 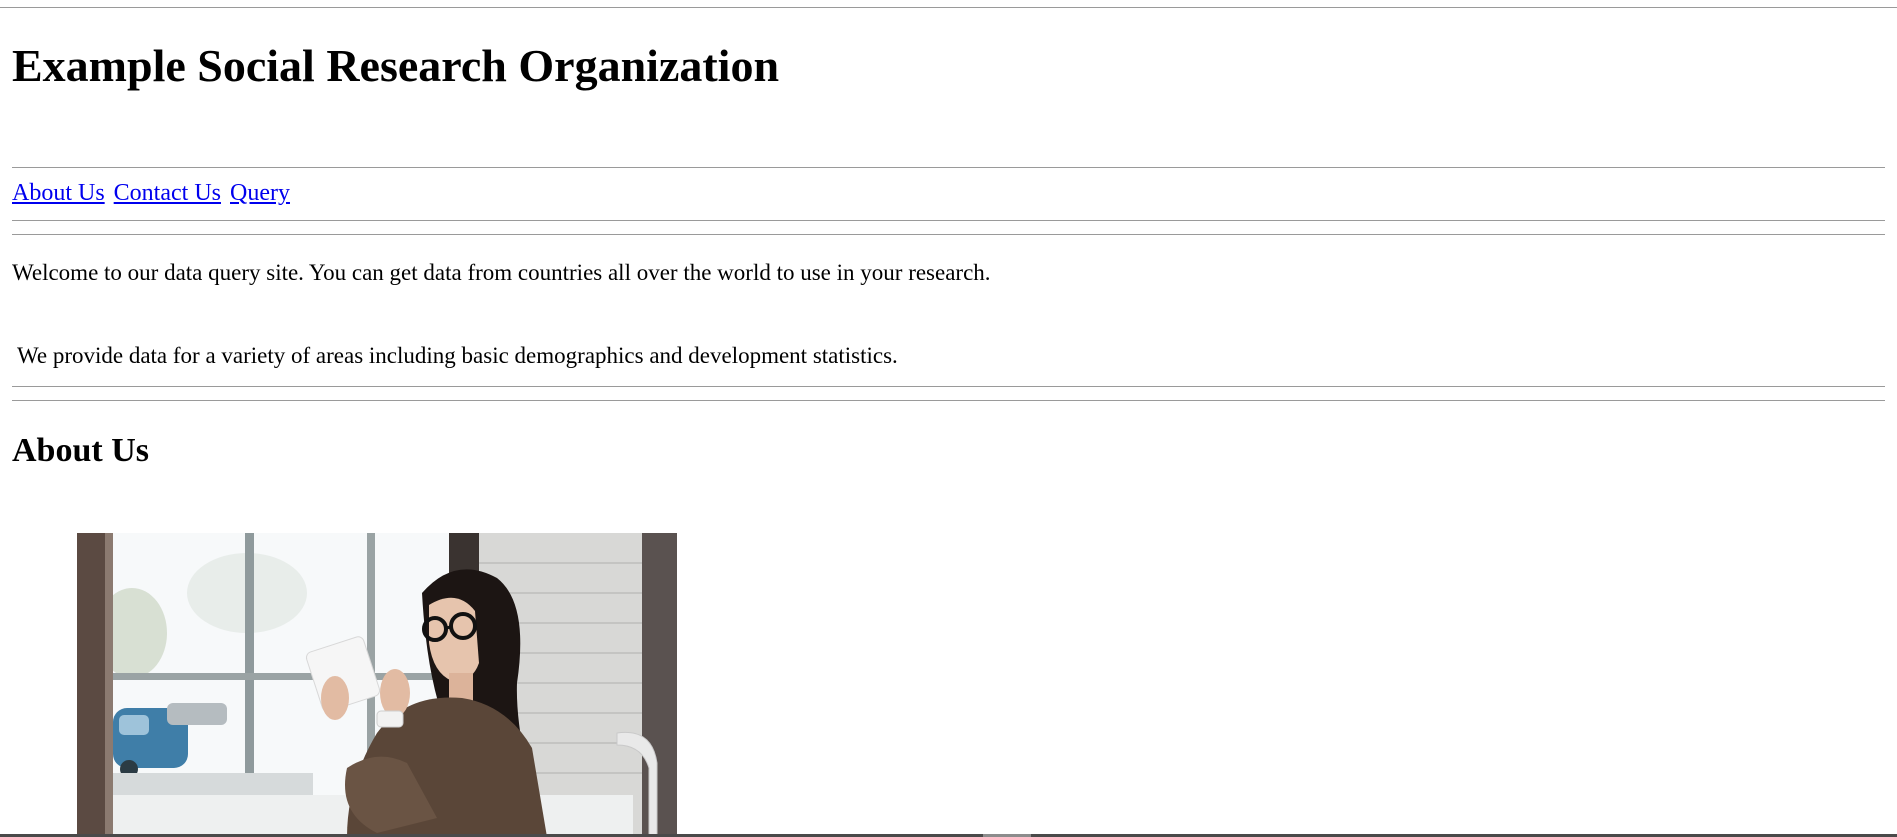 What do you see at coordinates (80, 450) in the screenshot?
I see `about-us-heading: About Us` at bounding box center [80, 450].